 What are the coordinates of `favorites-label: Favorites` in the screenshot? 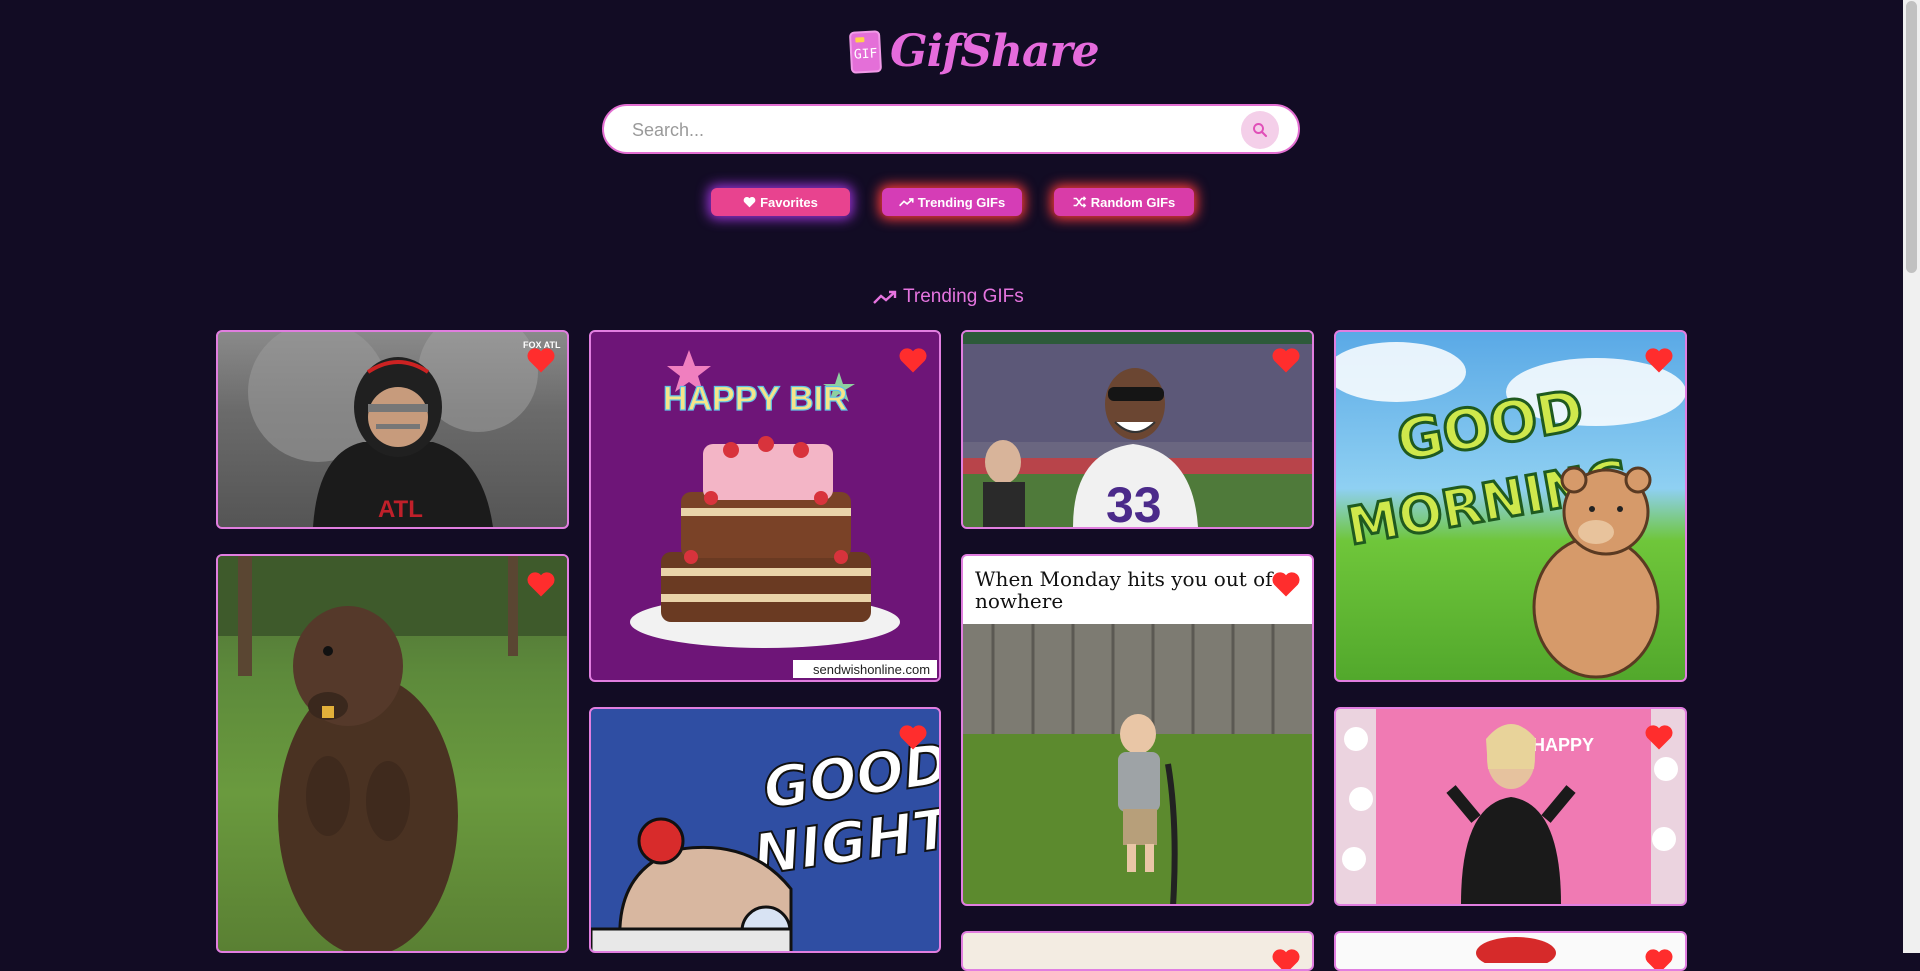 It's located at (789, 202).